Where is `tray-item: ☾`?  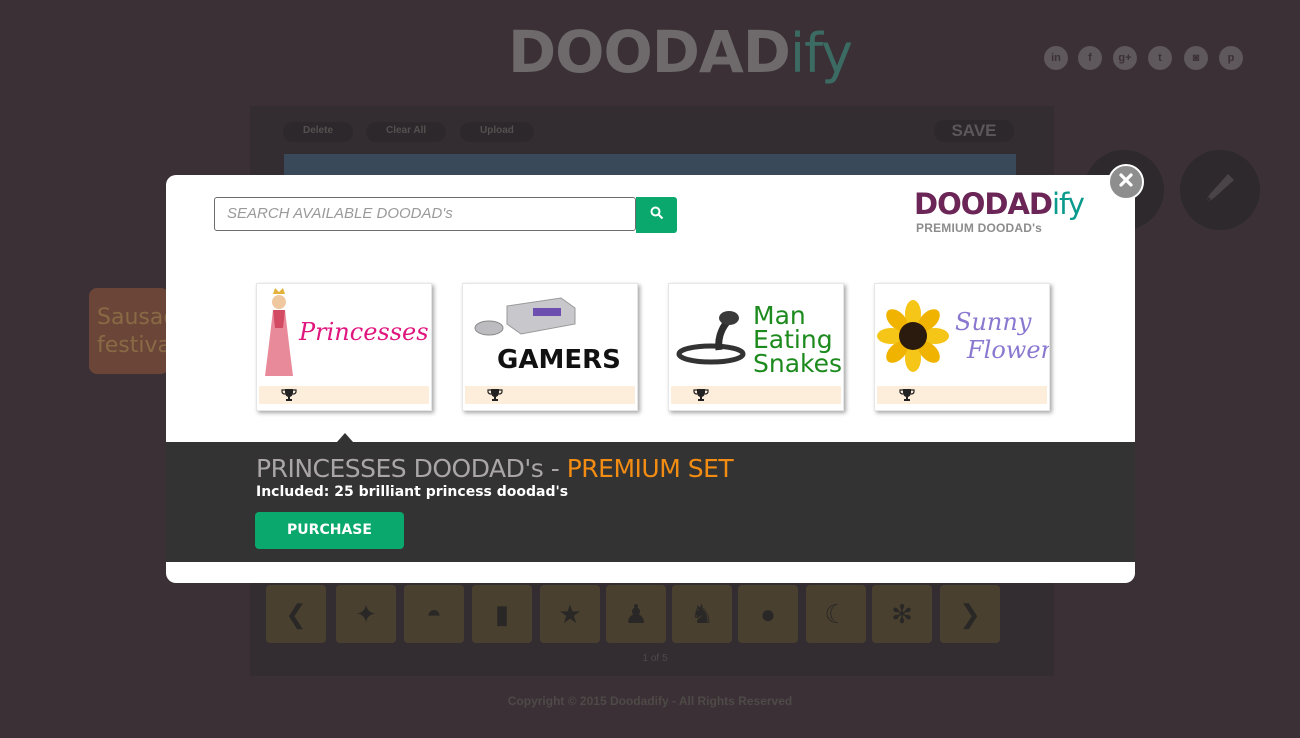 tray-item: ☾ is located at coordinates (836, 614).